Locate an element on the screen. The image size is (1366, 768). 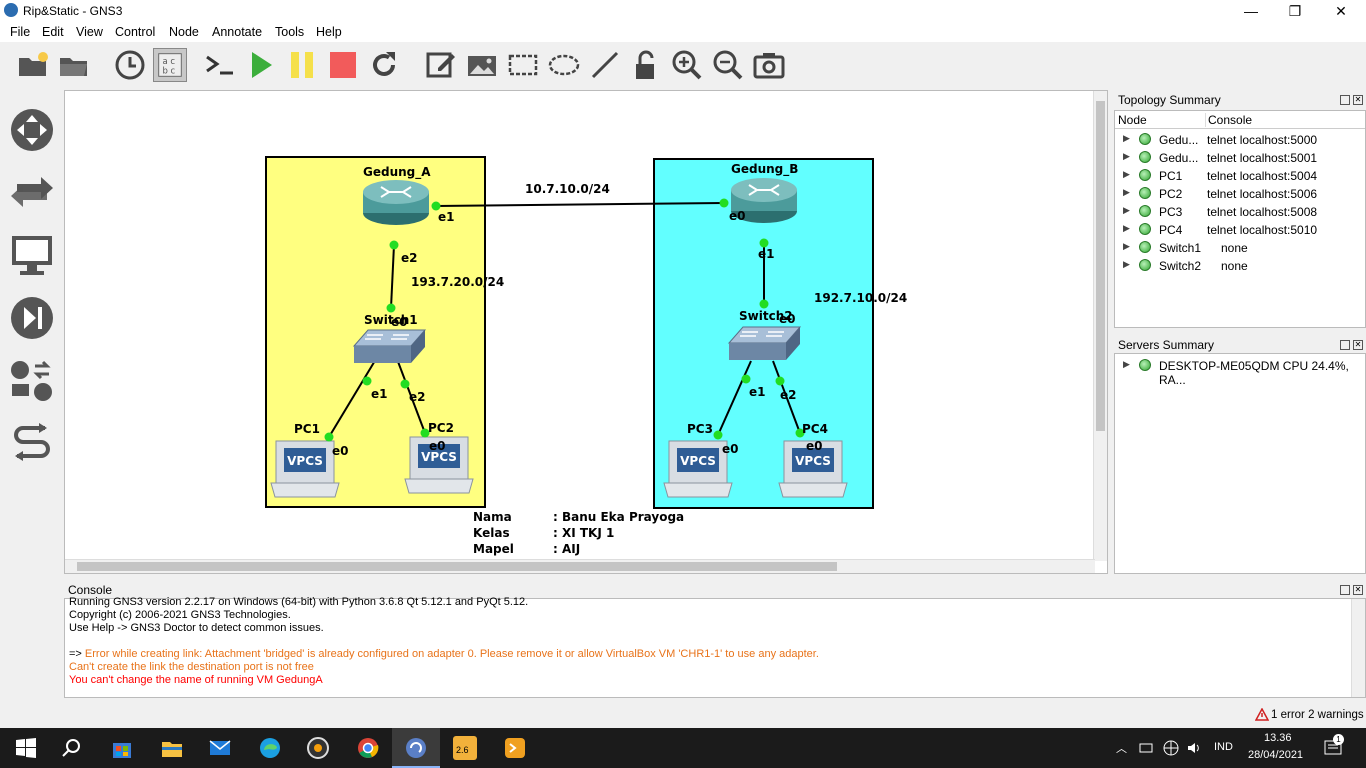
switch2-device is located at coordinates (764, 343).